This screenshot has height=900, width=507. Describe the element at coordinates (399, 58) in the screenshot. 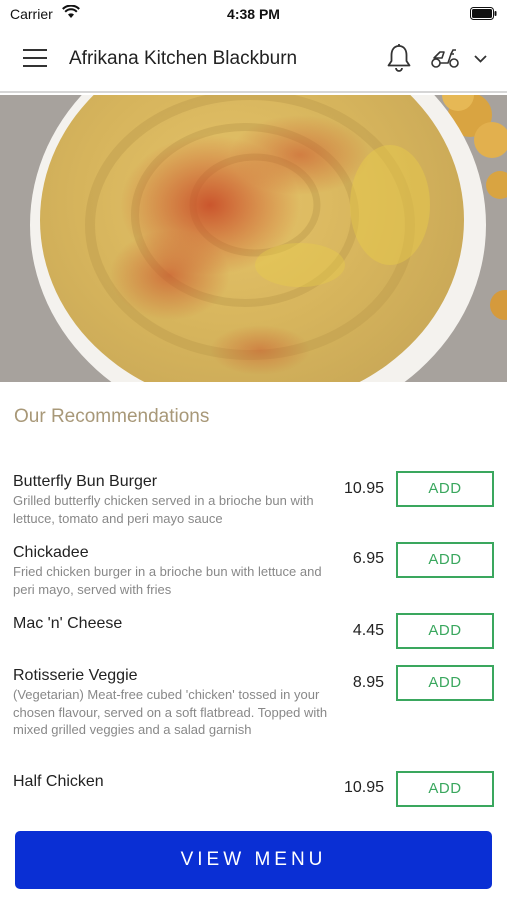

I see `bell-icon` at that location.